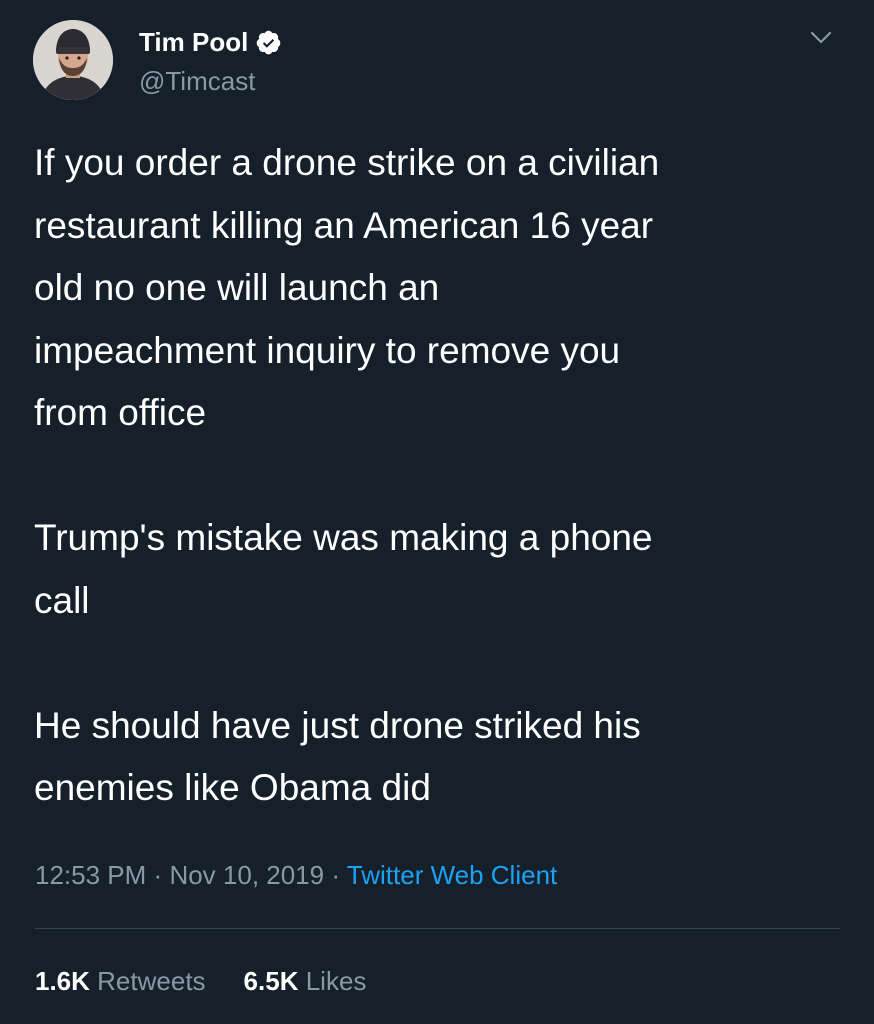  Describe the element at coordinates (452, 875) in the screenshot. I see `tweet-source-link: Twitter Web Client` at that location.